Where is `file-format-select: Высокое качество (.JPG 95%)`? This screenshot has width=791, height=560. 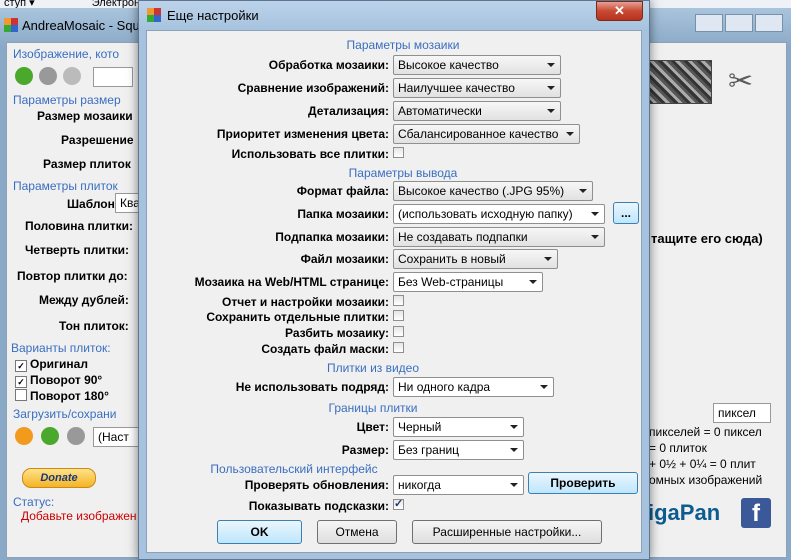
file-format-select: Высокое качество (.JPG 95%) is located at coordinates (493, 191).